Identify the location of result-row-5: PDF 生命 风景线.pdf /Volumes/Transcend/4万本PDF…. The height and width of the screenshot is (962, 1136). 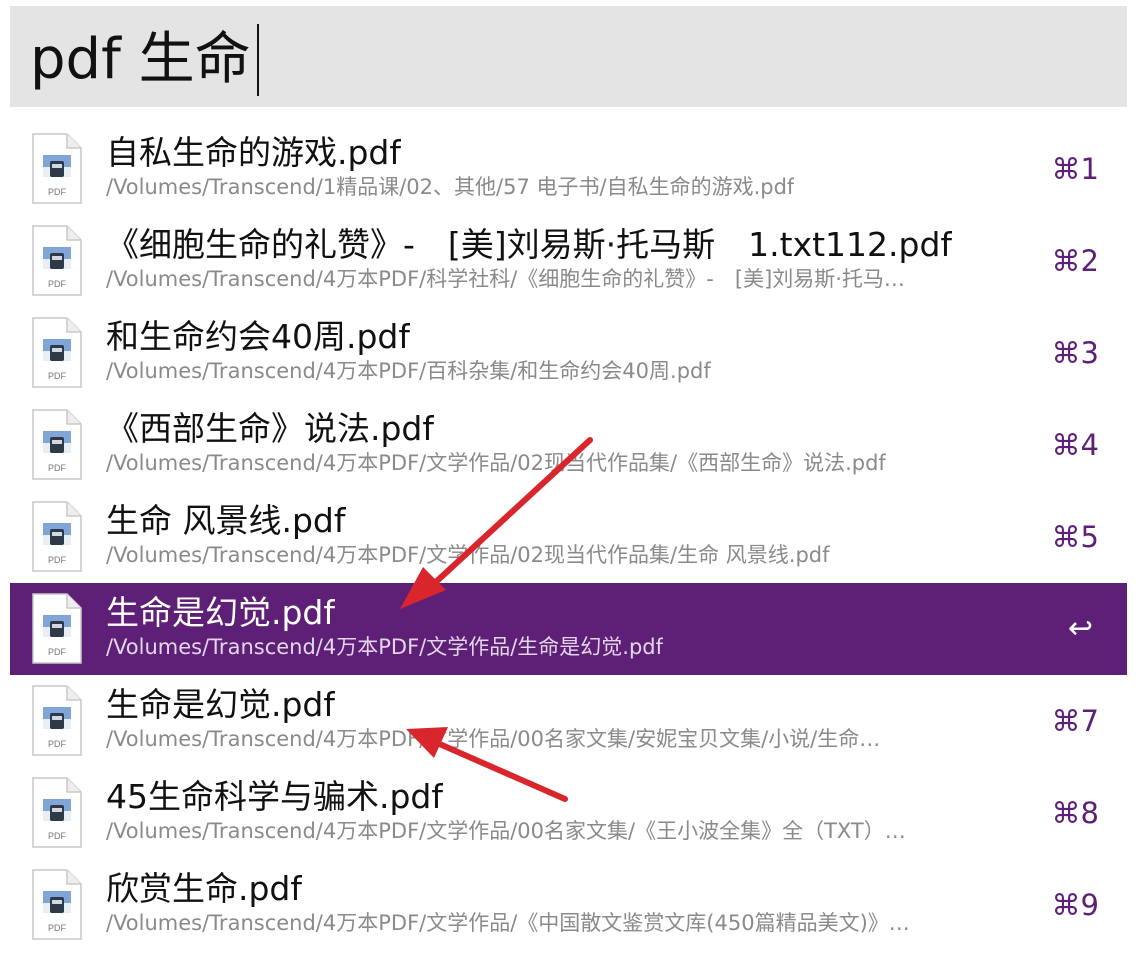
(568, 537).